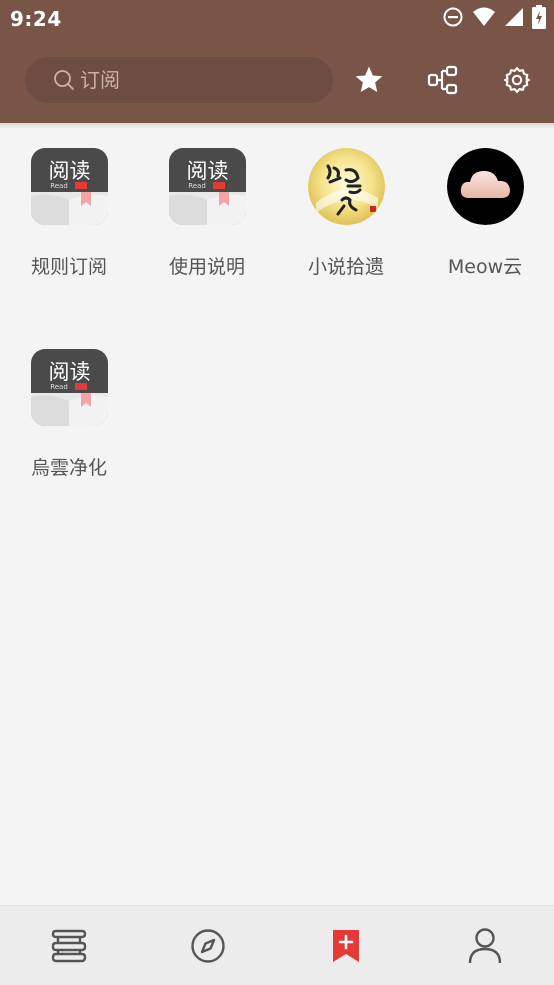 This screenshot has width=554, height=985. I want to click on search-input, so click(195, 80).